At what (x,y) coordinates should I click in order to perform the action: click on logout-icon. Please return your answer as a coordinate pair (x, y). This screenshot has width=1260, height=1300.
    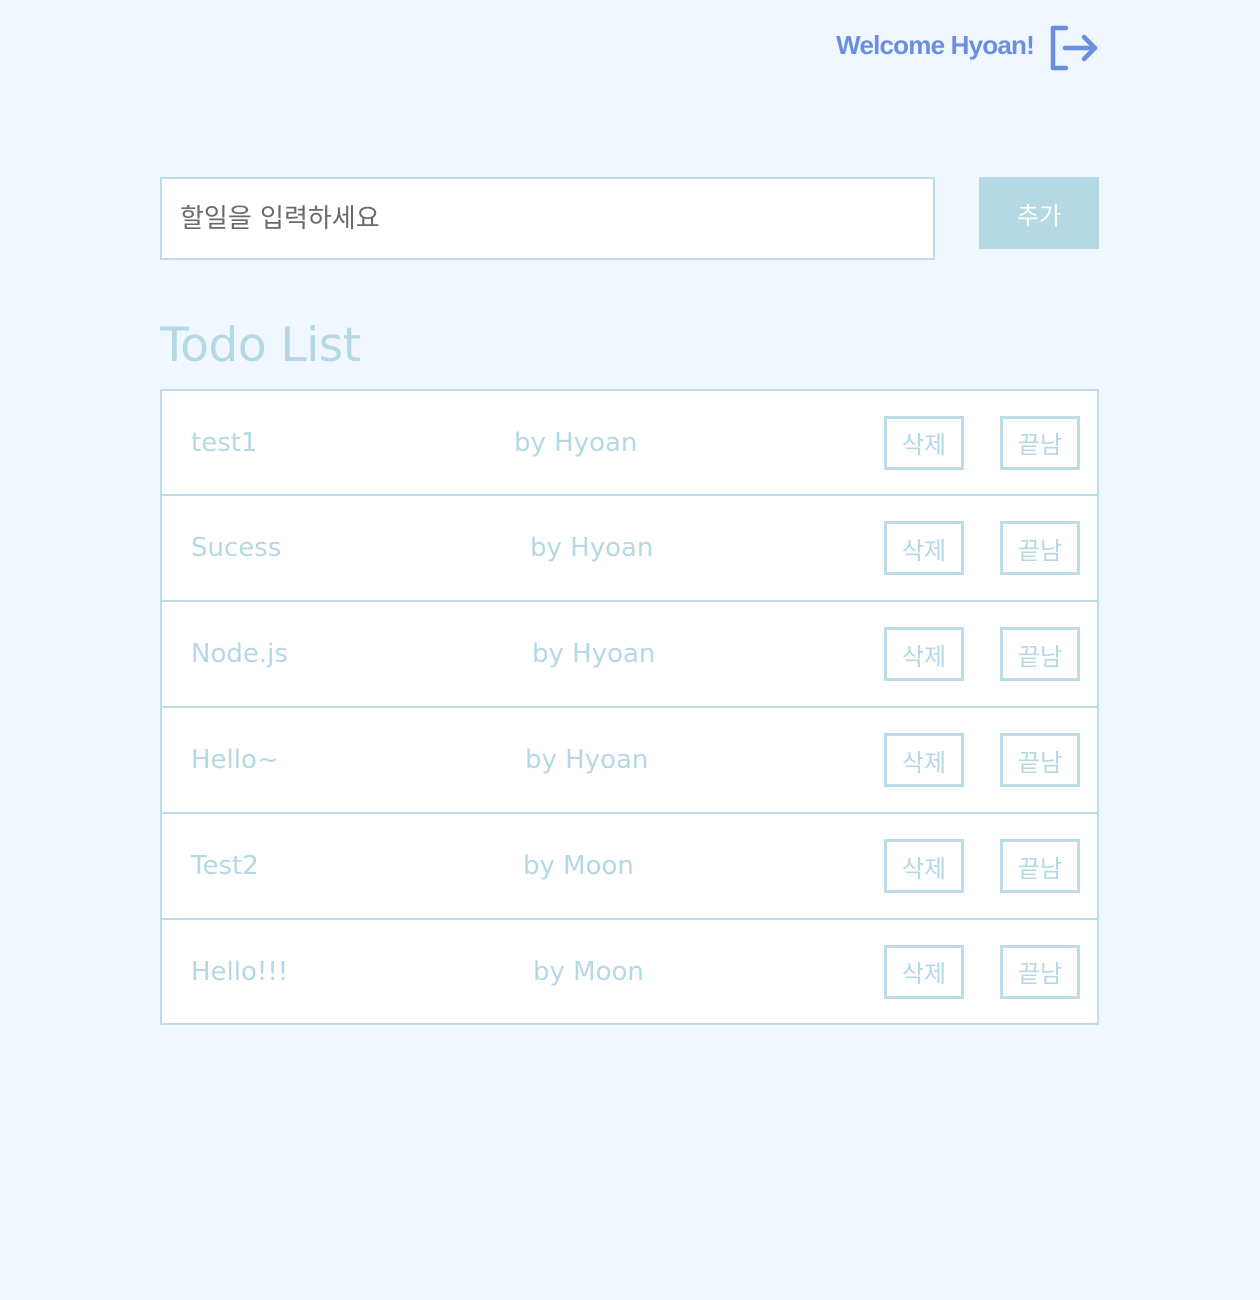
    Looking at the image, I should click on (1074, 48).